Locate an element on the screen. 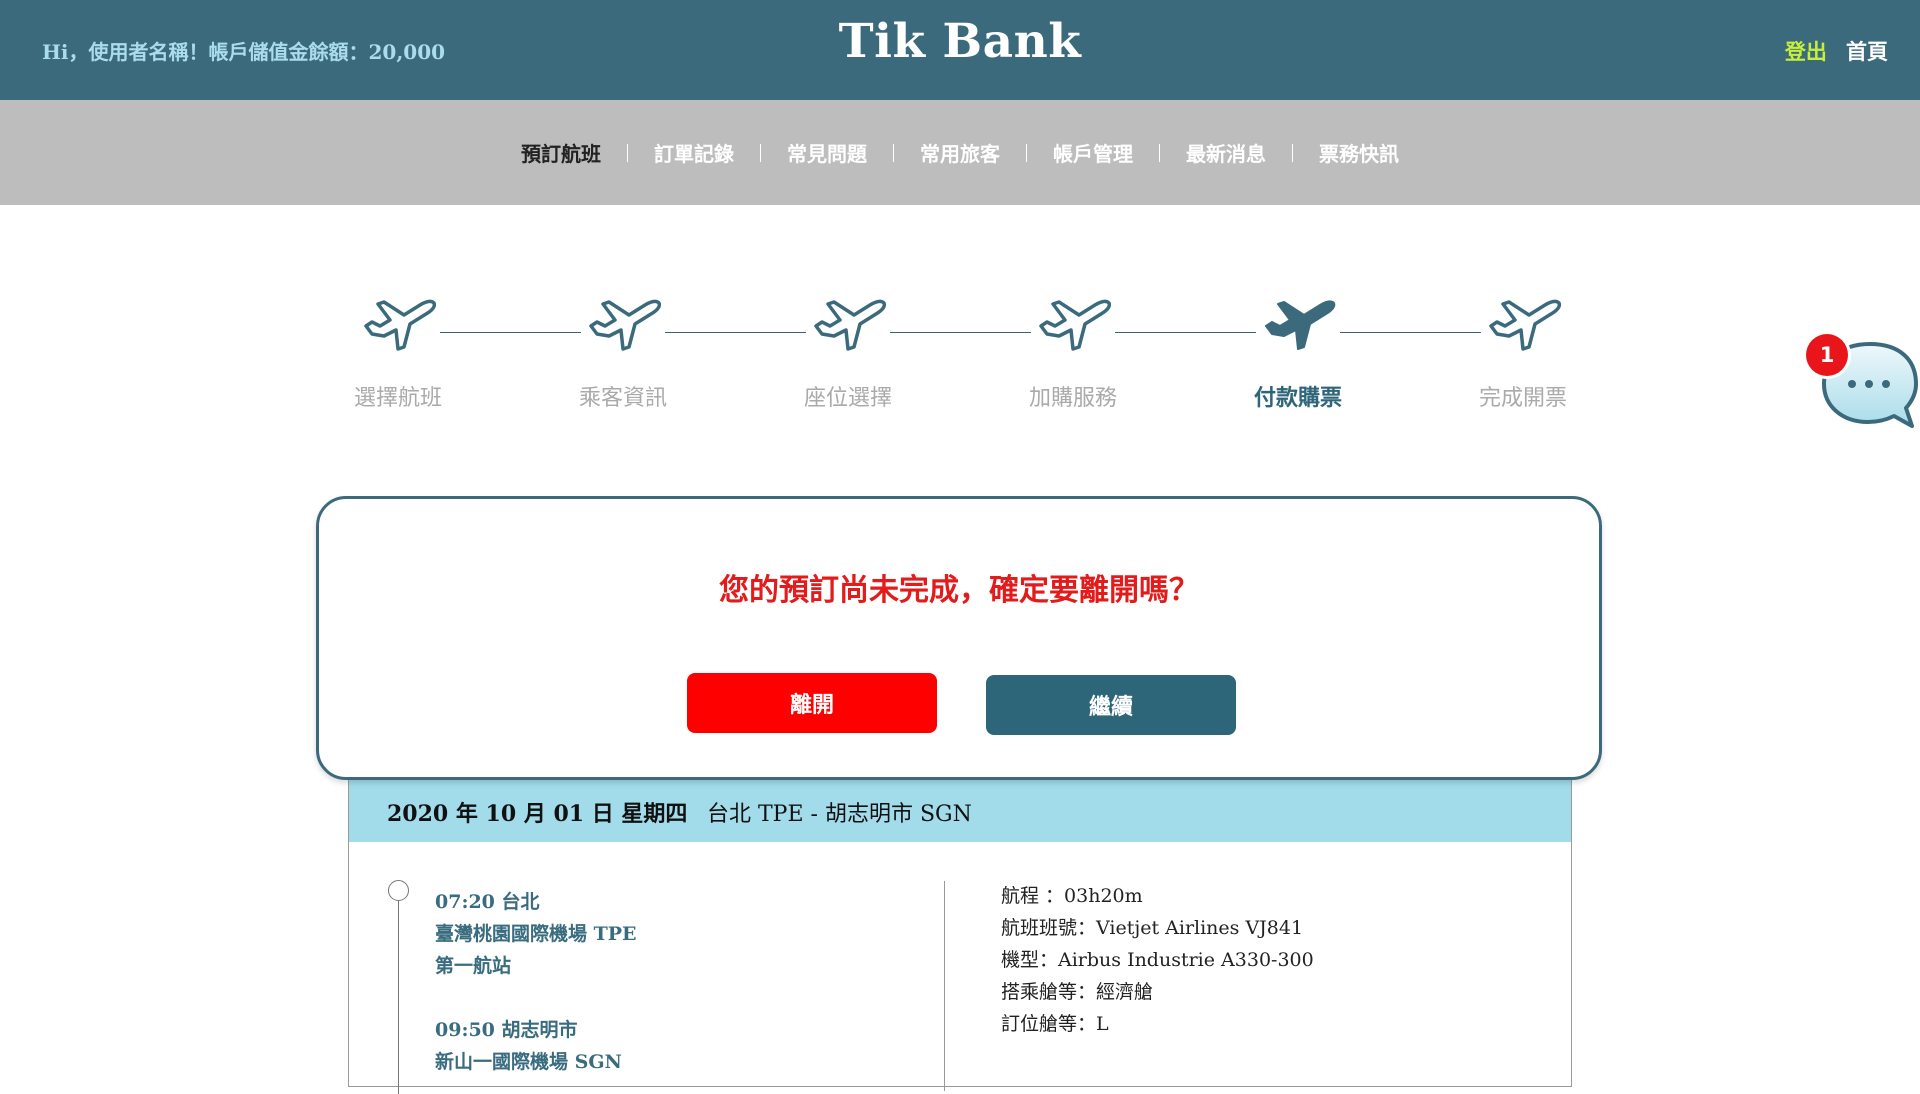 The width and height of the screenshot is (1920, 1094). aircraft-type: 機型：Airbus Industrie A330-300 is located at coordinates (1157, 960).